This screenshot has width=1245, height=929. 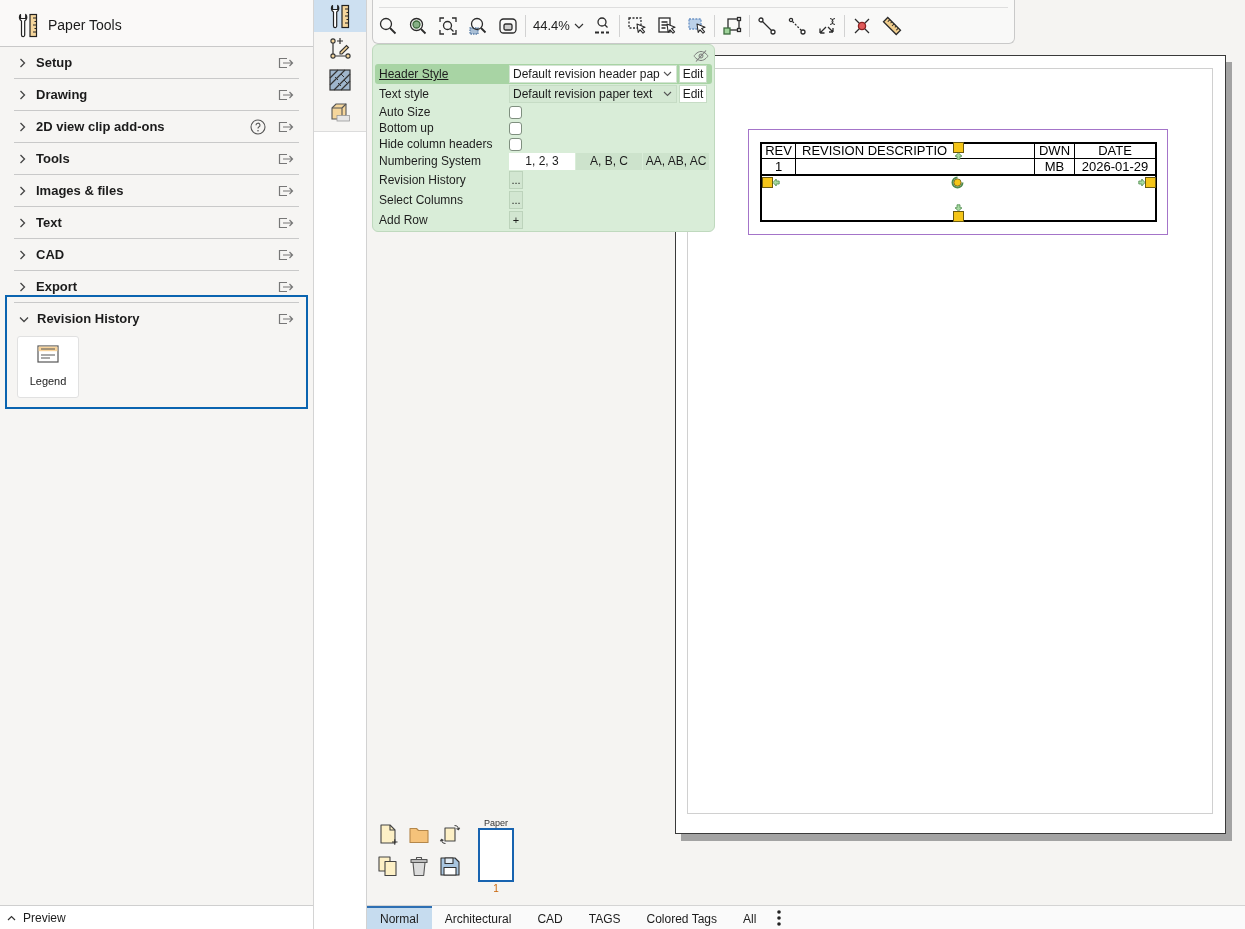 What do you see at coordinates (1115, 166) in the screenshot?
I see `table-cell: 2026-01-29` at bounding box center [1115, 166].